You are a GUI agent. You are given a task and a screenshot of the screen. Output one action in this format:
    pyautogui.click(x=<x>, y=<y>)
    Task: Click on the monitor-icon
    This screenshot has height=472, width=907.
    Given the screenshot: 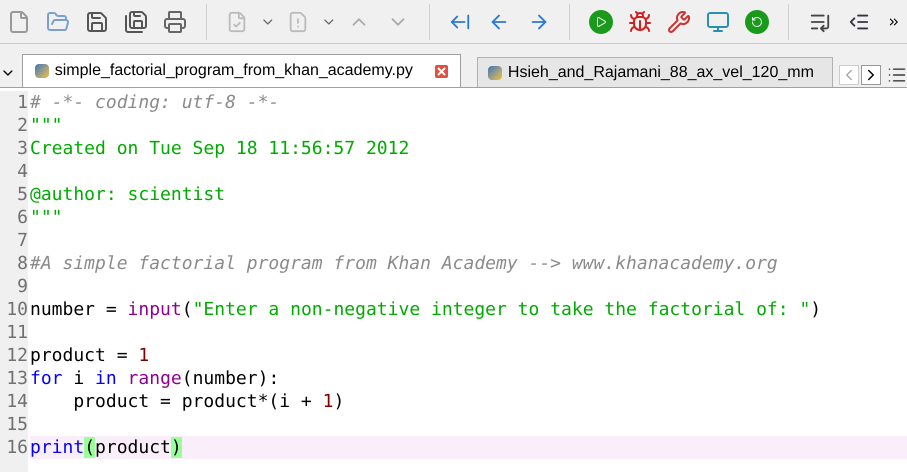 What is the action you would take?
    pyautogui.click(x=718, y=22)
    